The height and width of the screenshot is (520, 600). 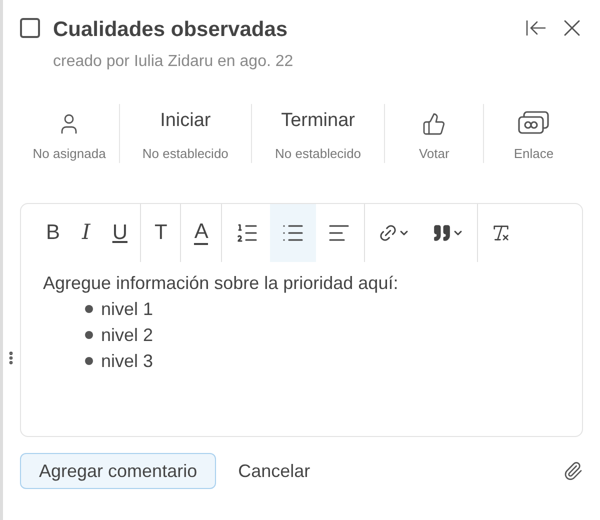 What do you see at coordinates (173, 62) in the screenshot?
I see `created-by-text: creado por Iulia Zidaru en ago. 22` at bounding box center [173, 62].